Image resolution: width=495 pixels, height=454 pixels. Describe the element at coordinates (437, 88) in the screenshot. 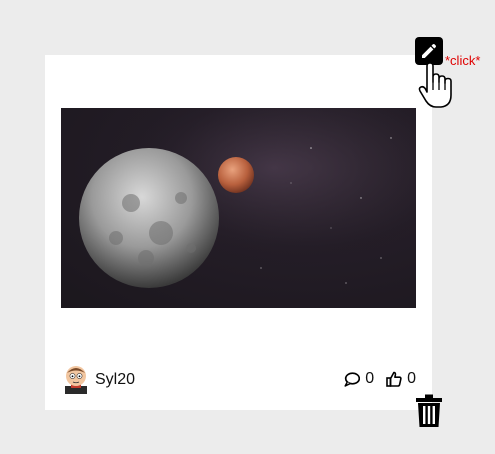

I see `hand-pointer-icon` at that location.